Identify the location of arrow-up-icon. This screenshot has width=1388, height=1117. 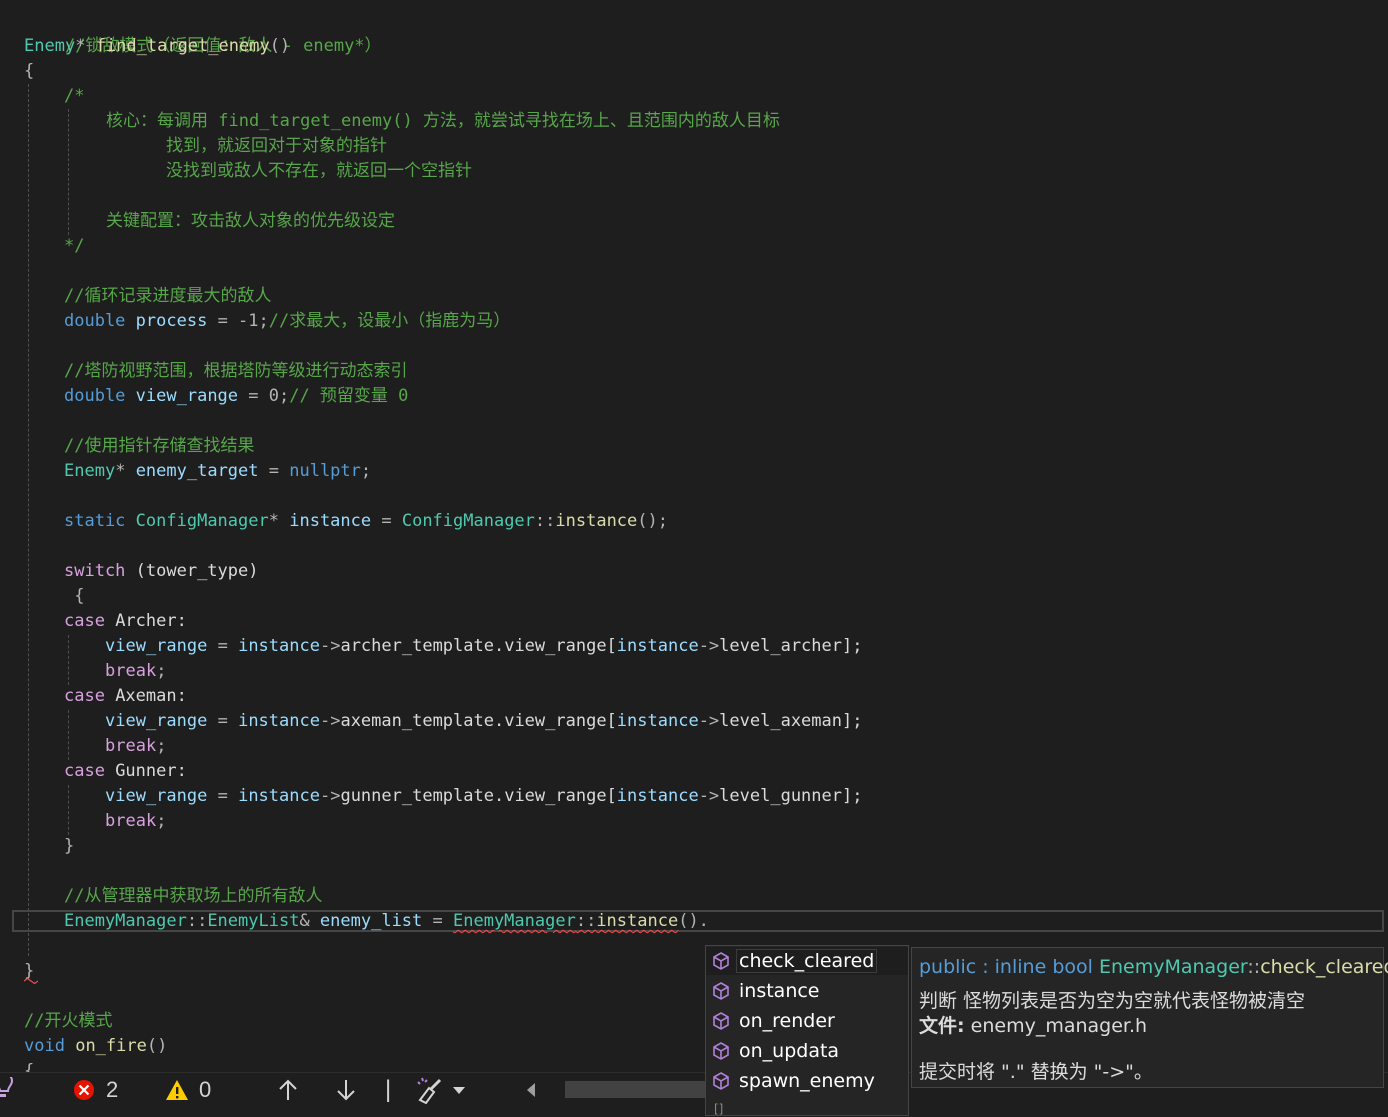
(288, 1090).